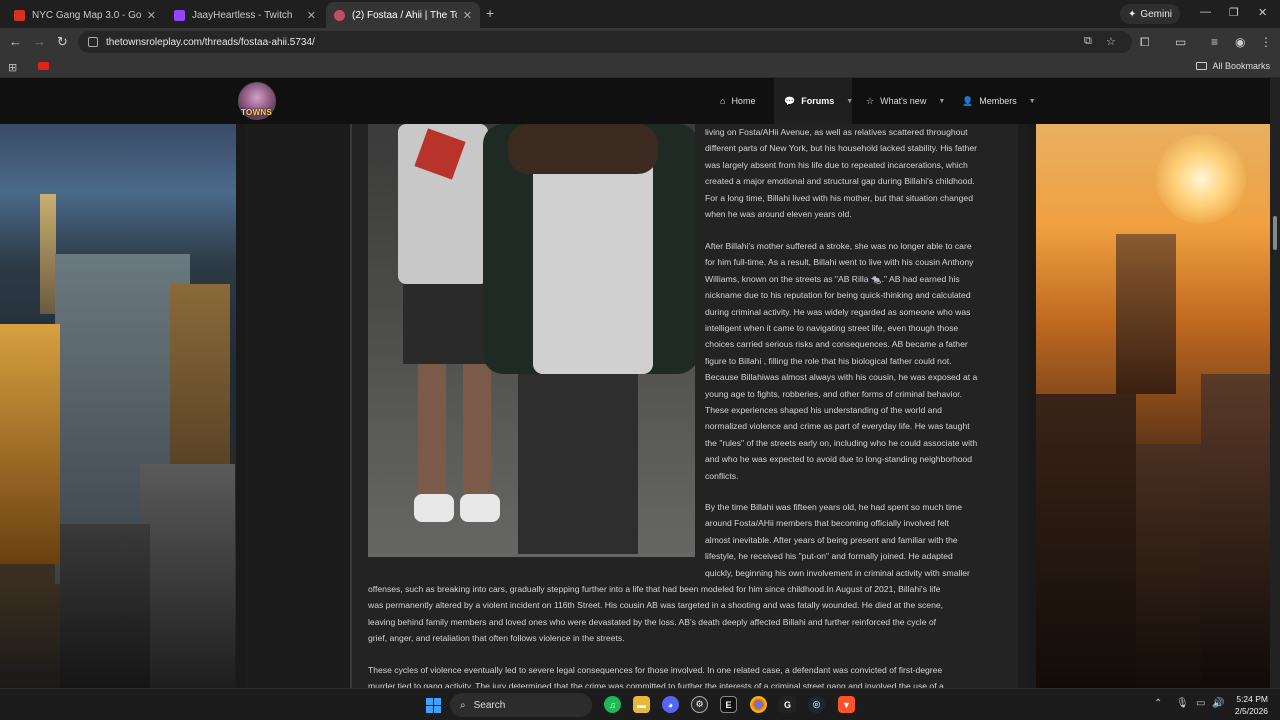  Describe the element at coordinates (816, 704) in the screenshot. I see `steam-icon: ◎` at that location.